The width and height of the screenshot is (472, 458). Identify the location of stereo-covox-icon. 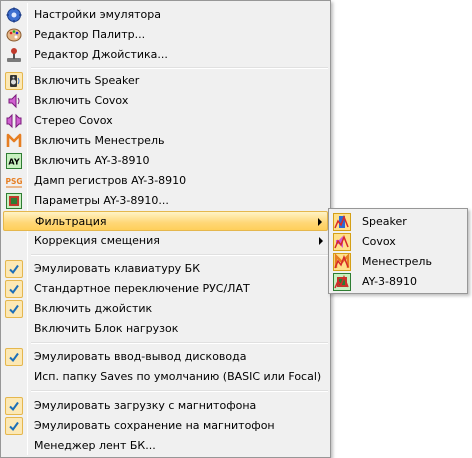
(14, 121).